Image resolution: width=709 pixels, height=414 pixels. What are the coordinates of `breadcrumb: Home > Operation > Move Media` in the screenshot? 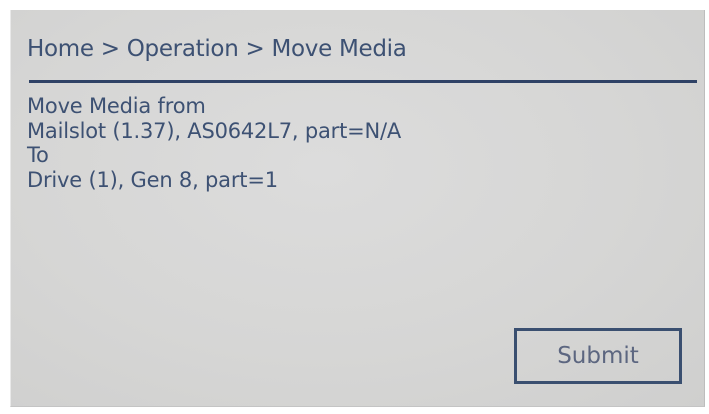 It's located at (217, 49).